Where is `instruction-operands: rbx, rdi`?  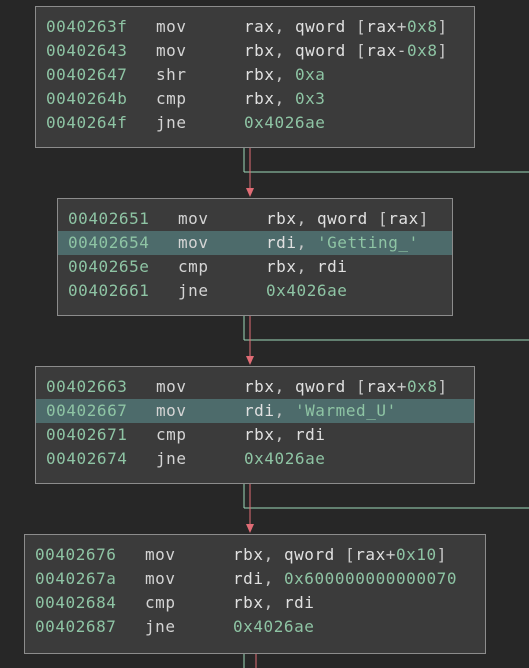 instruction-operands: rbx, rdi is located at coordinates (307, 267).